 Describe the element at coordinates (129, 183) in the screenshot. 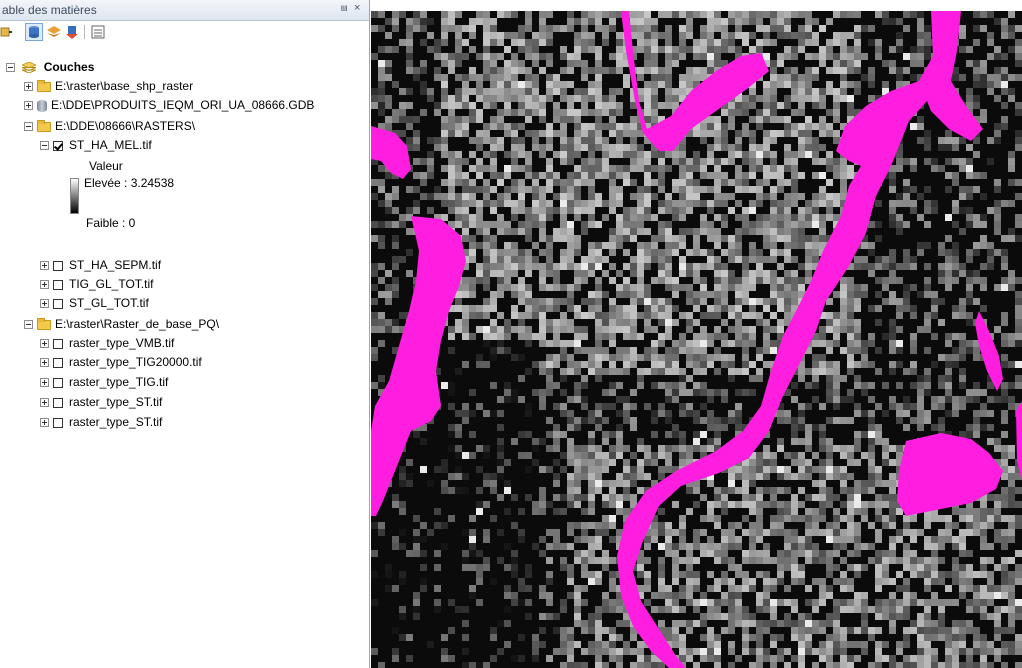

I see `legend-high-label: Elevée : 3.24538` at that location.